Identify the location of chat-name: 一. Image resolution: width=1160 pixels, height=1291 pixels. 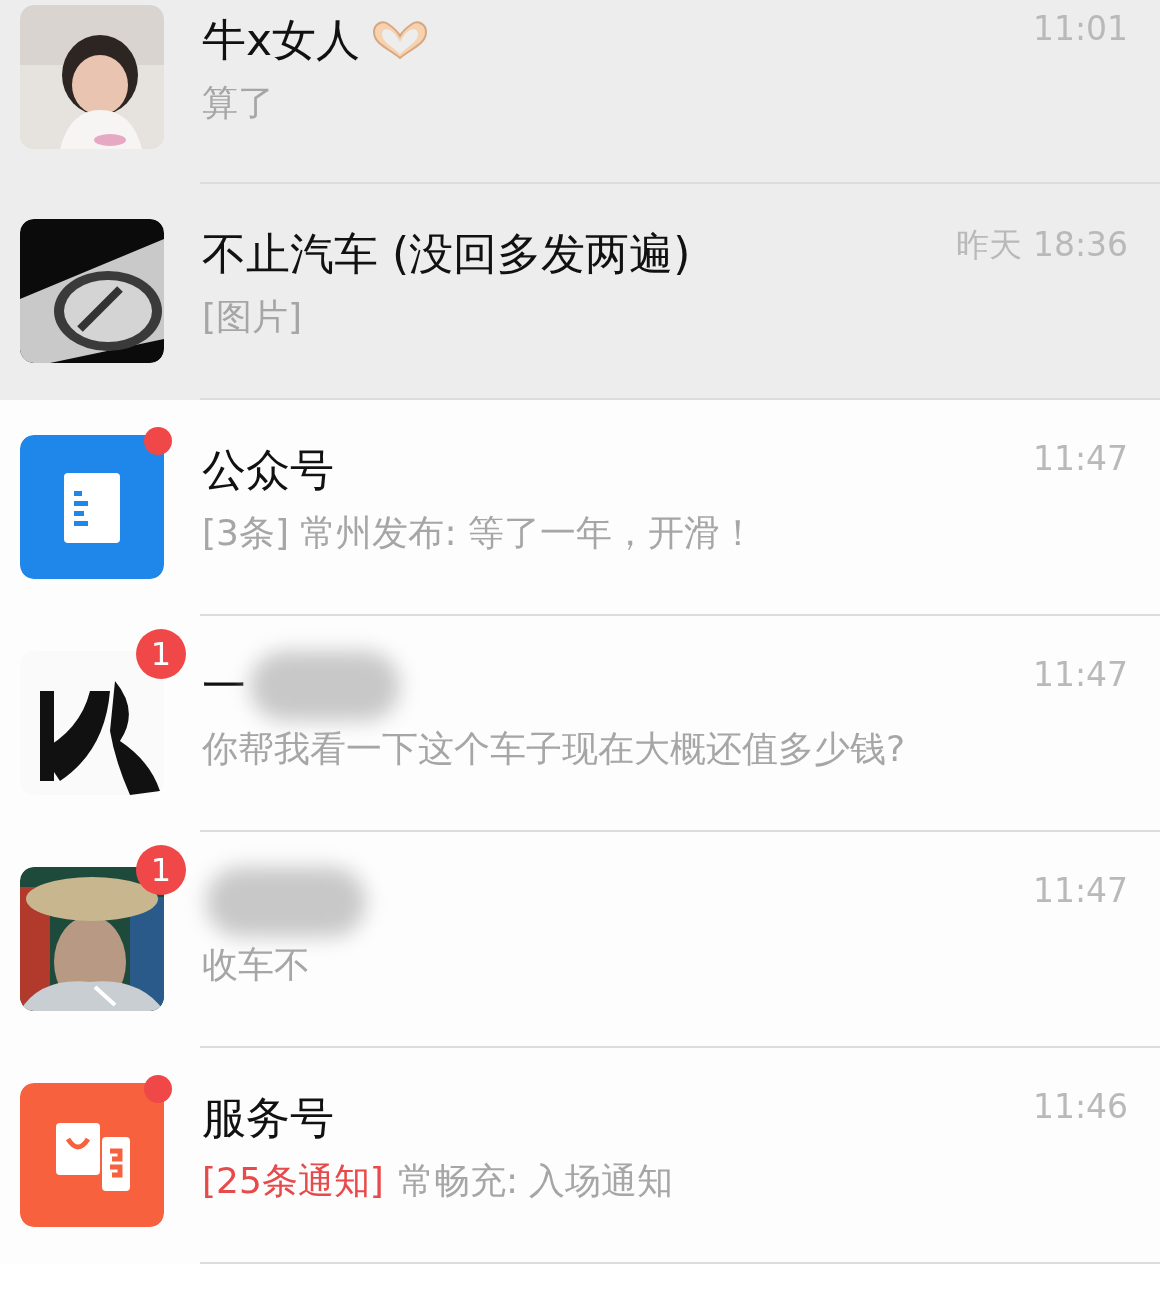
(224, 685).